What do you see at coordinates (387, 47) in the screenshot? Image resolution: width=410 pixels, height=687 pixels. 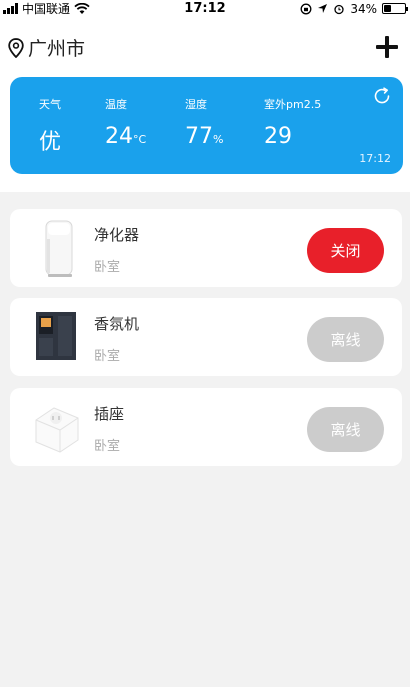 I see `plus-icon` at bounding box center [387, 47].